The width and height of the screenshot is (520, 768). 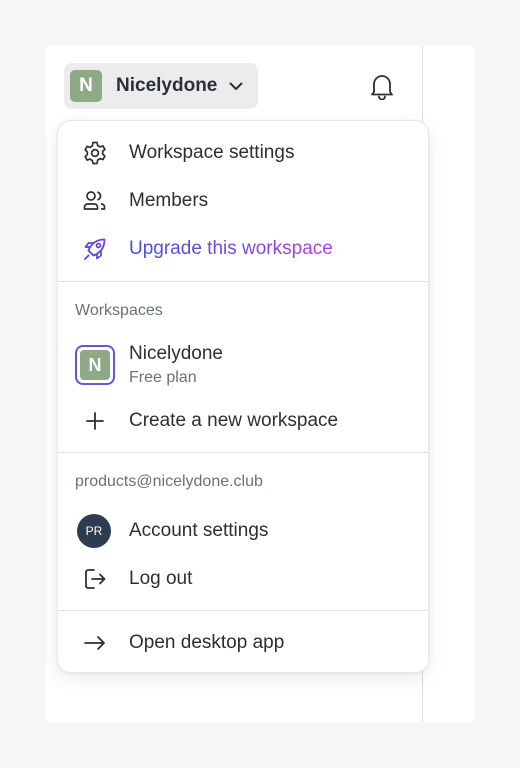 What do you see at coordinates (176, 353) in the screenshot?
I see `workspace-item-name: Nicelydone` at bounding box center [176, 353].